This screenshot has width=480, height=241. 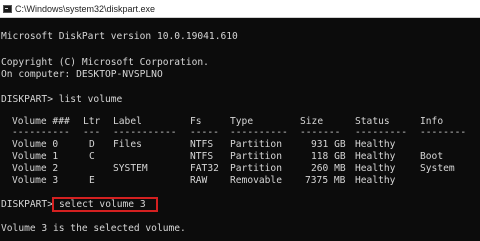 What do you see at coordinates (35, 144) in the screenshot?
I see `volume-cell: Volume 0` at bounding box center [35, 144].